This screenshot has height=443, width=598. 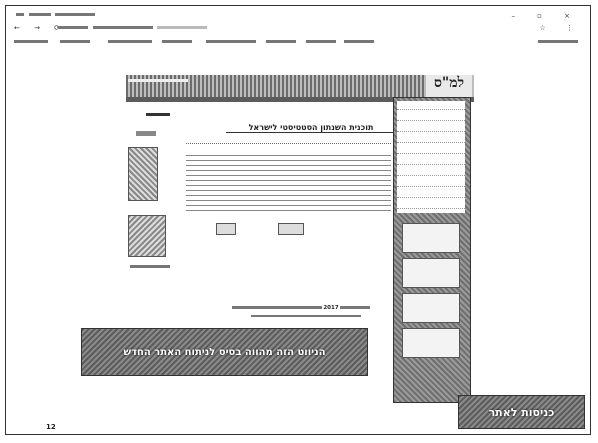 I want to click on illustration-image, so click(x=147, y=236).